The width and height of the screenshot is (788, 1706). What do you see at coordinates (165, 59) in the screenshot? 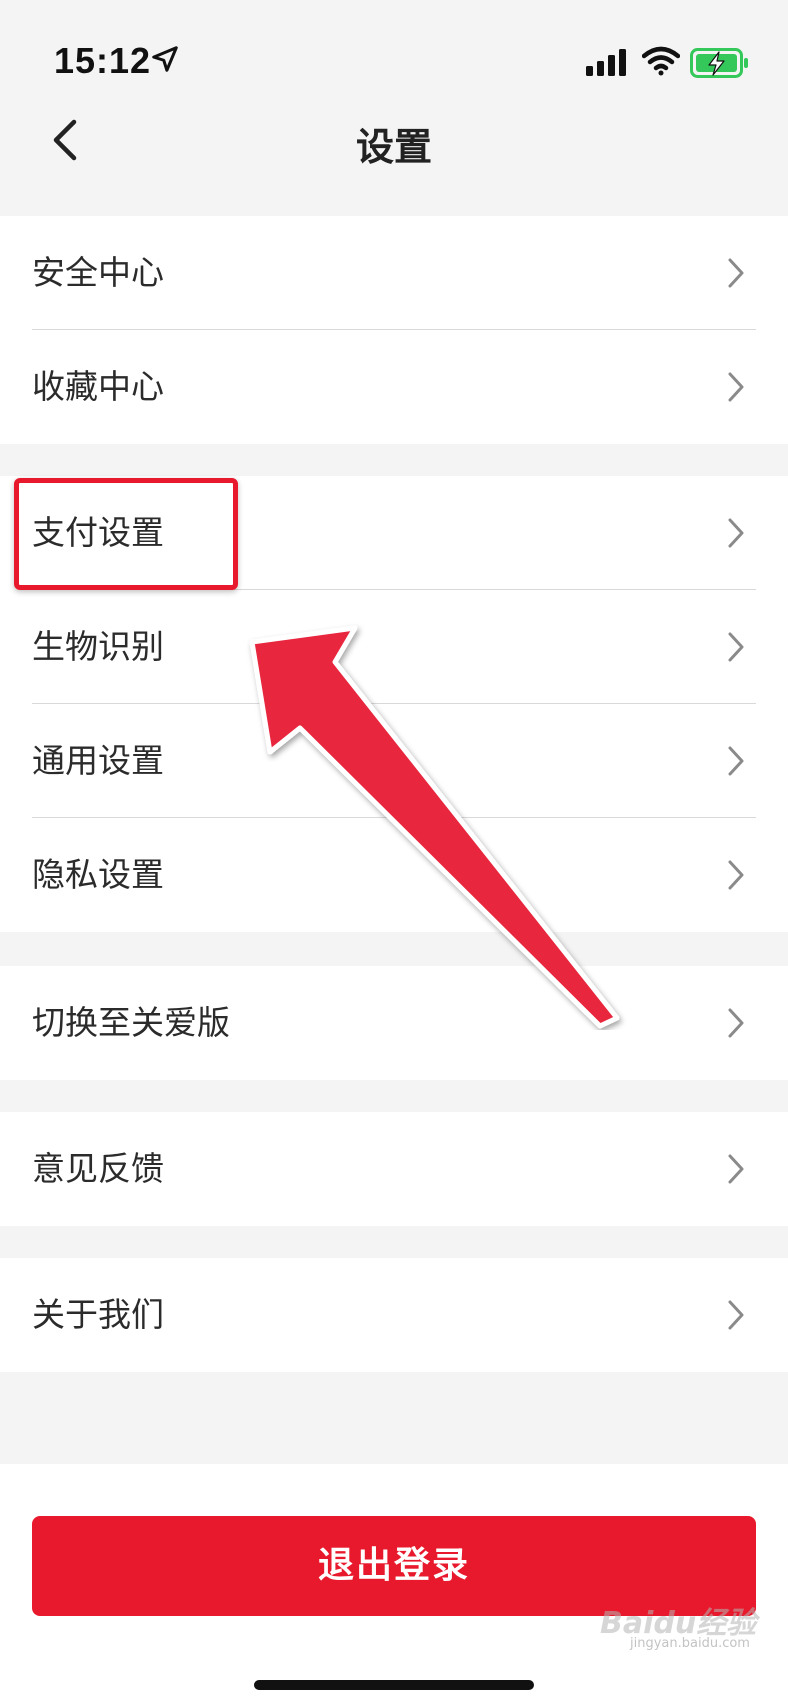
I see `location-arrow-icon` at bounding box center [165, 59].